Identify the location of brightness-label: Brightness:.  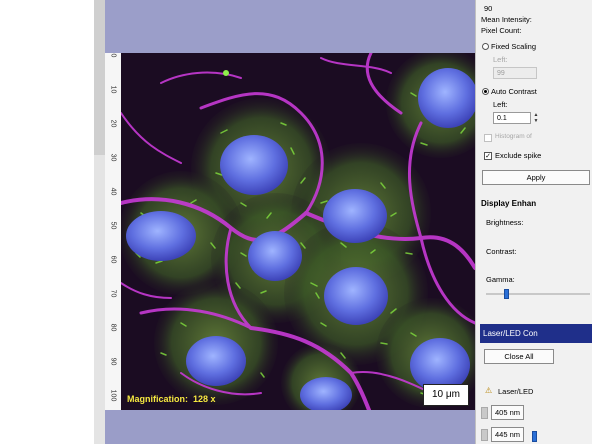
(505, 222).